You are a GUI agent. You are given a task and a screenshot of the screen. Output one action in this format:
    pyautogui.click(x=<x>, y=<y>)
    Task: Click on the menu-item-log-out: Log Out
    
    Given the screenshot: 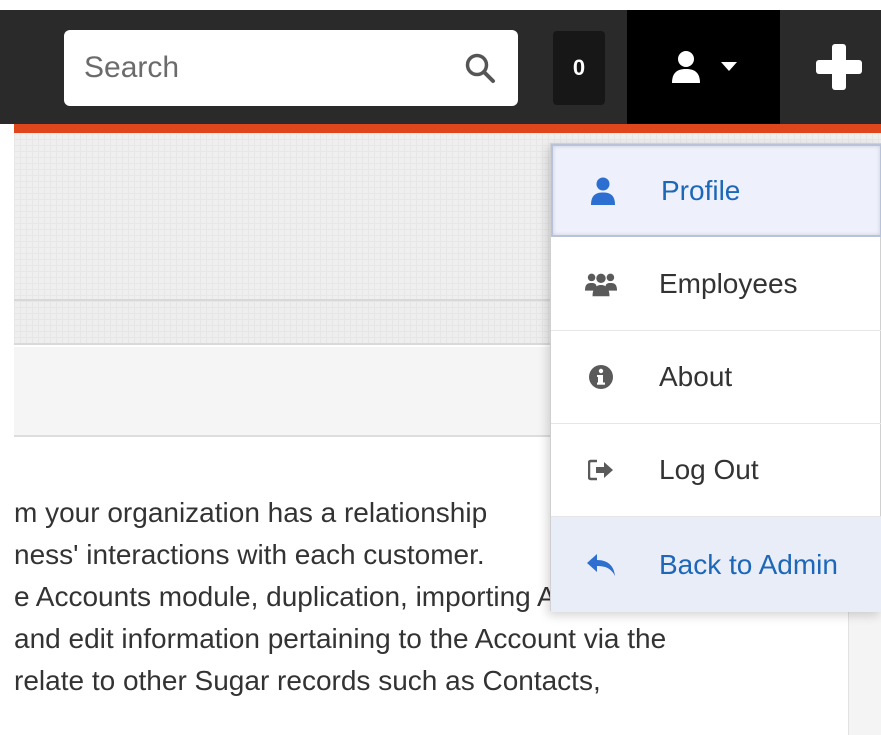 What is the action you would take?
    pyautogui.click(x=716, y=470)
    